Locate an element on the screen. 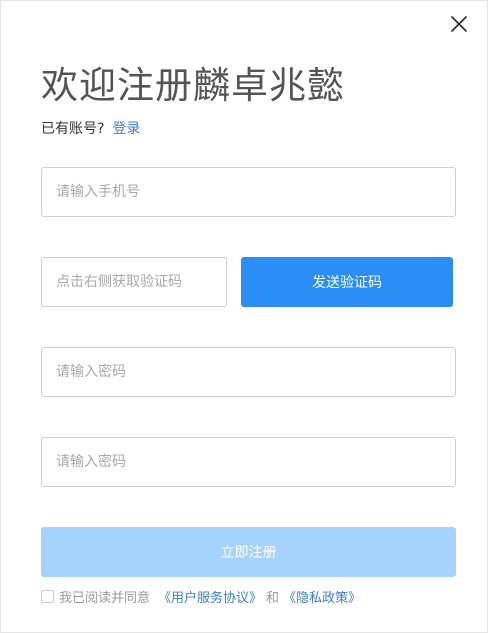 This screenshot has width=488, height=633. agreement-row: 我已阅读并同意 《用户服务协议》 和 《隐私政策》 is located at coordinates (201, 596).